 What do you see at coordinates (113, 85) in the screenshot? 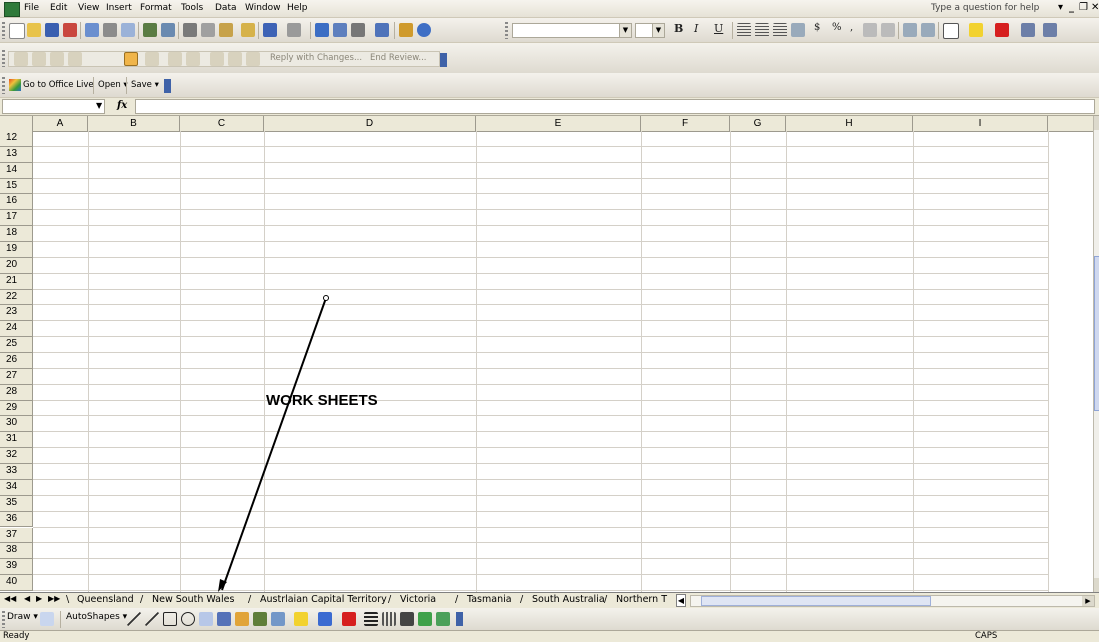
I see `open-menu-button: Open ▾` at bounding box center [113, 85].